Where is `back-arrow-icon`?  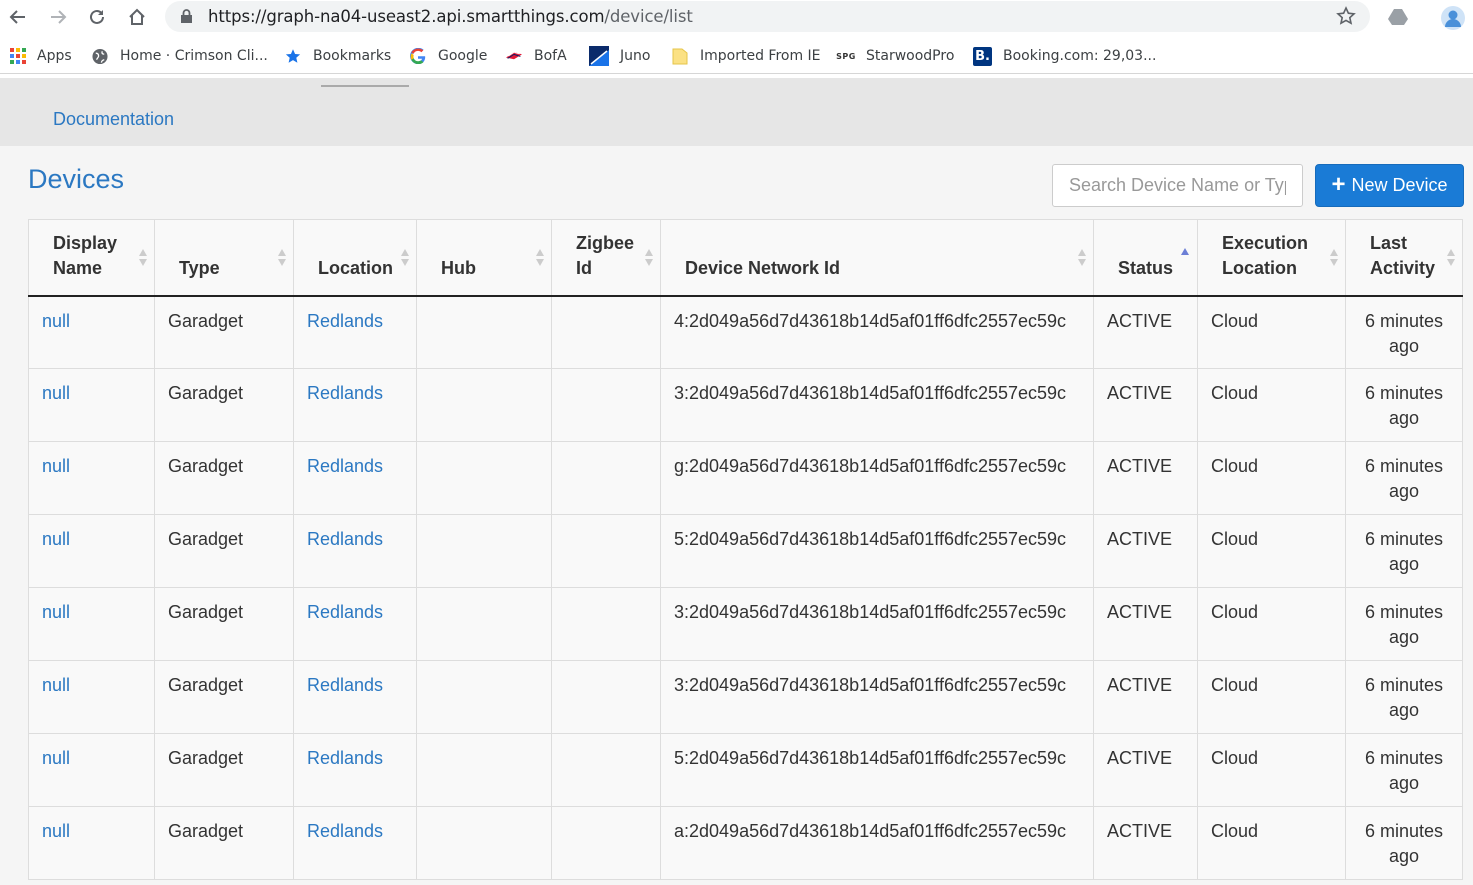 back-arrow-icon is located at coordinates (18, 17).